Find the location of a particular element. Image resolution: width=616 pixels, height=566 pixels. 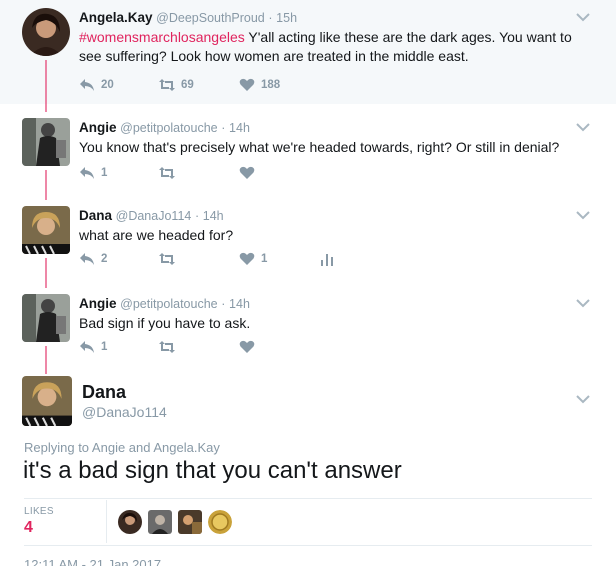

likers-list is located at coordinates (178, 522).